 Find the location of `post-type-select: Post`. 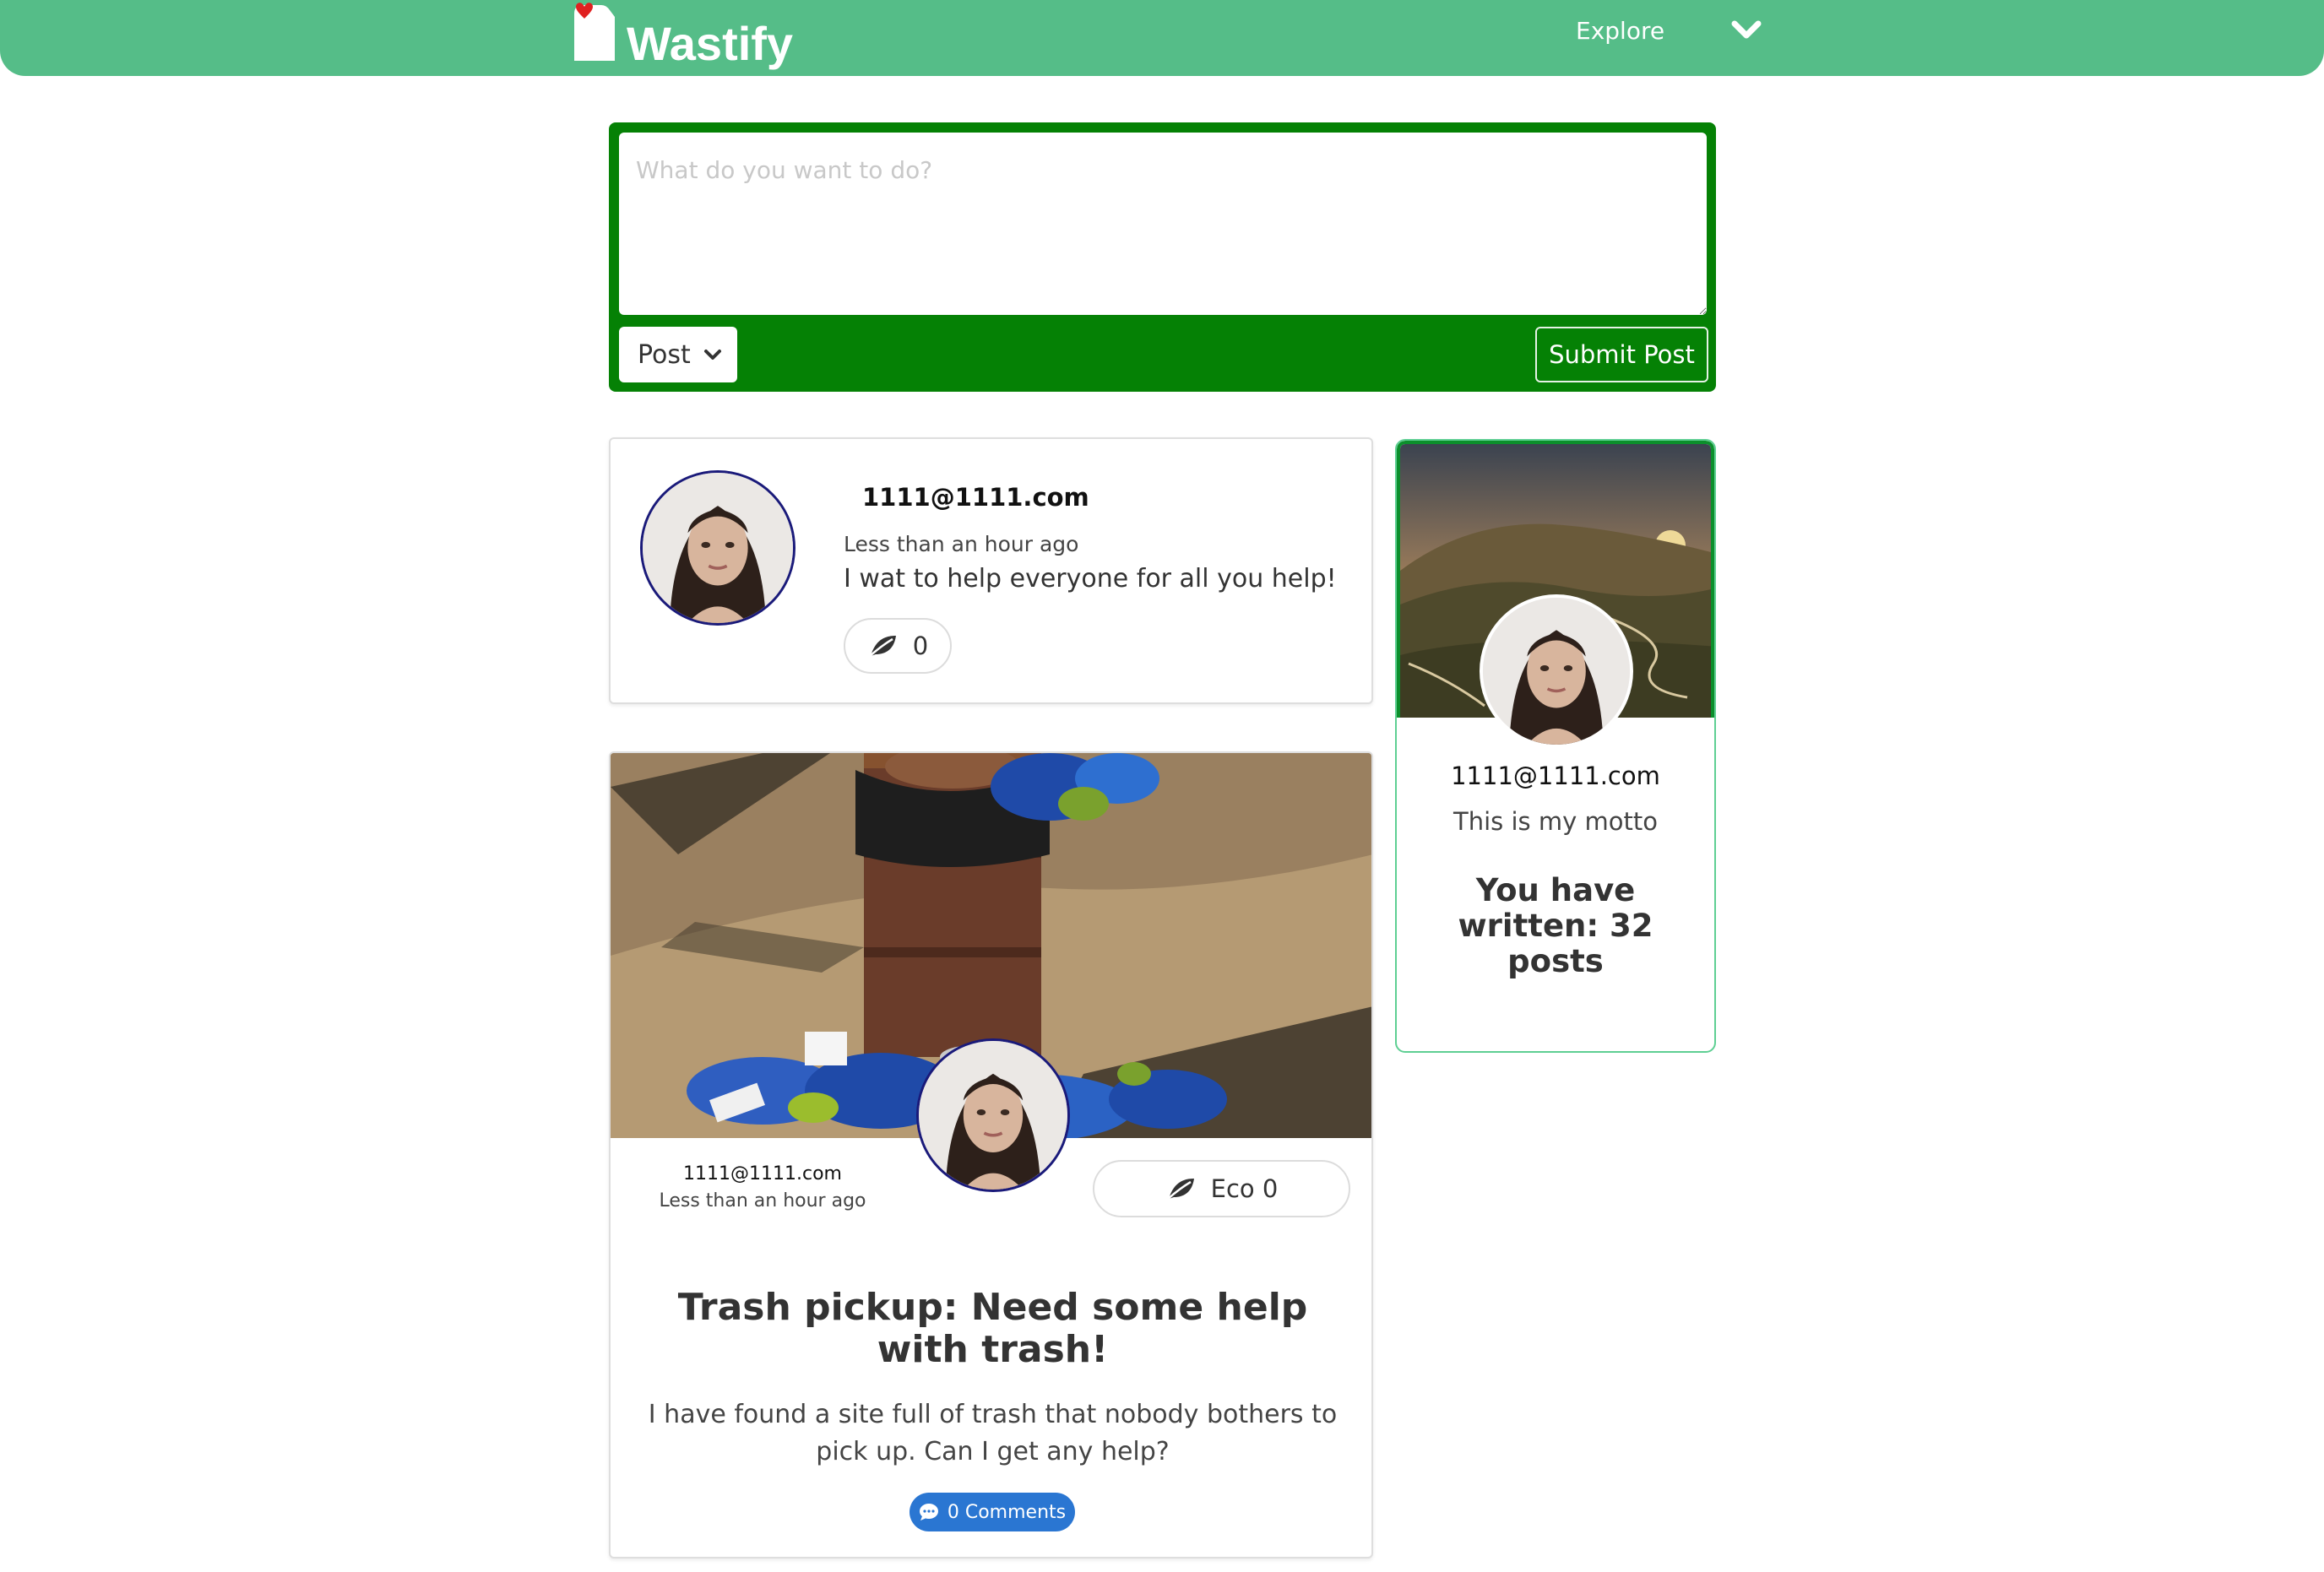

post-type-select: Post is located at coordinates (678, 354).